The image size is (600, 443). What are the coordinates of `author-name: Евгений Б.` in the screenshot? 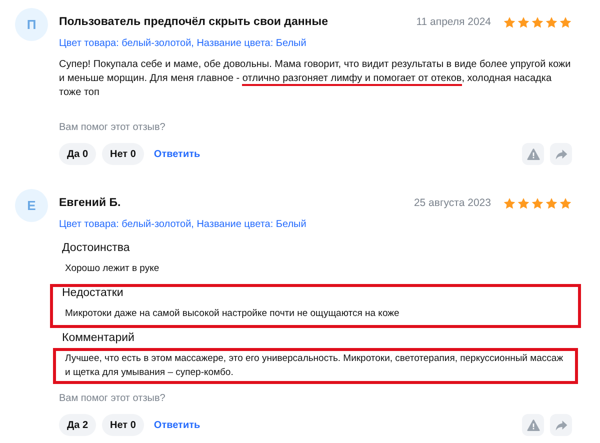 It's located at (90, 203).